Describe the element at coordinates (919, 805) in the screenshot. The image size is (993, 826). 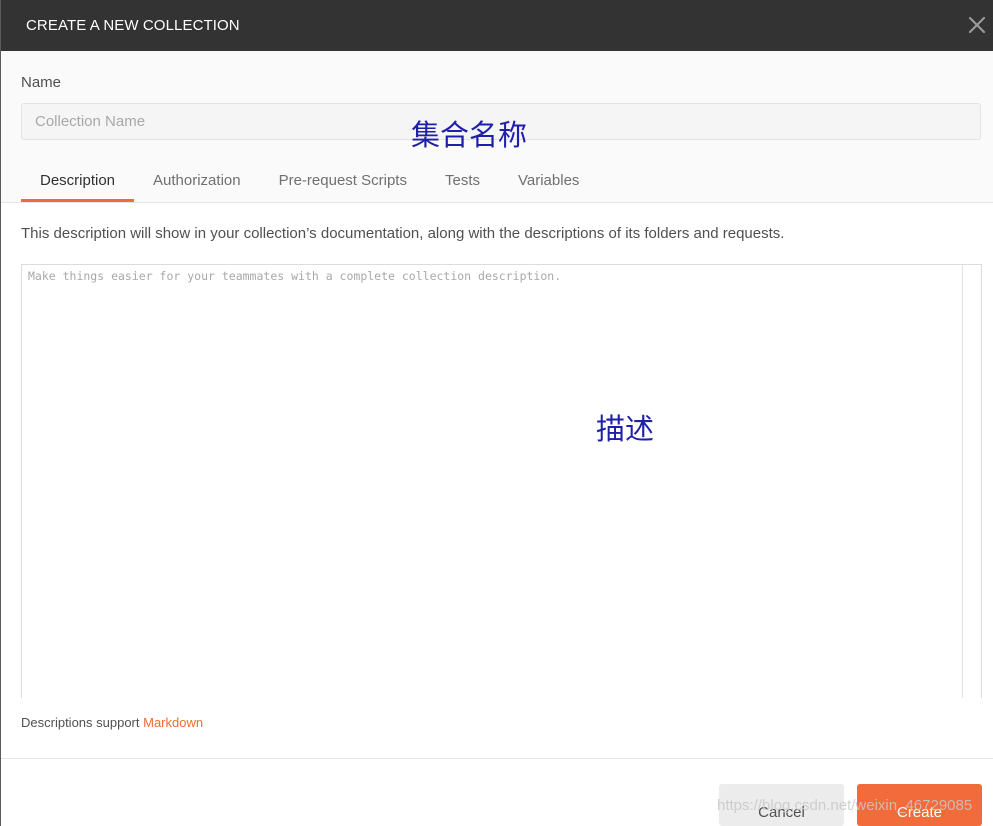
I see `create-button: Create` at that location.